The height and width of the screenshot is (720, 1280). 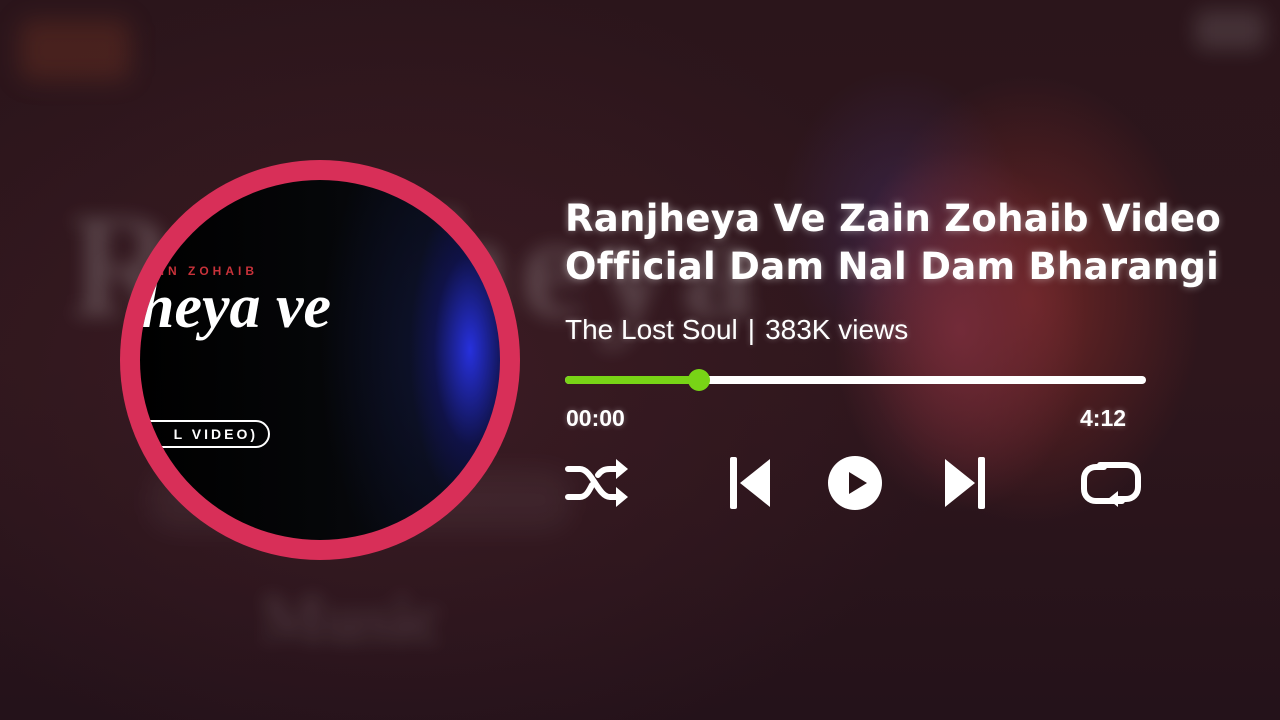 I want to click on current-time: 00:00, so click(x=595, y=418).